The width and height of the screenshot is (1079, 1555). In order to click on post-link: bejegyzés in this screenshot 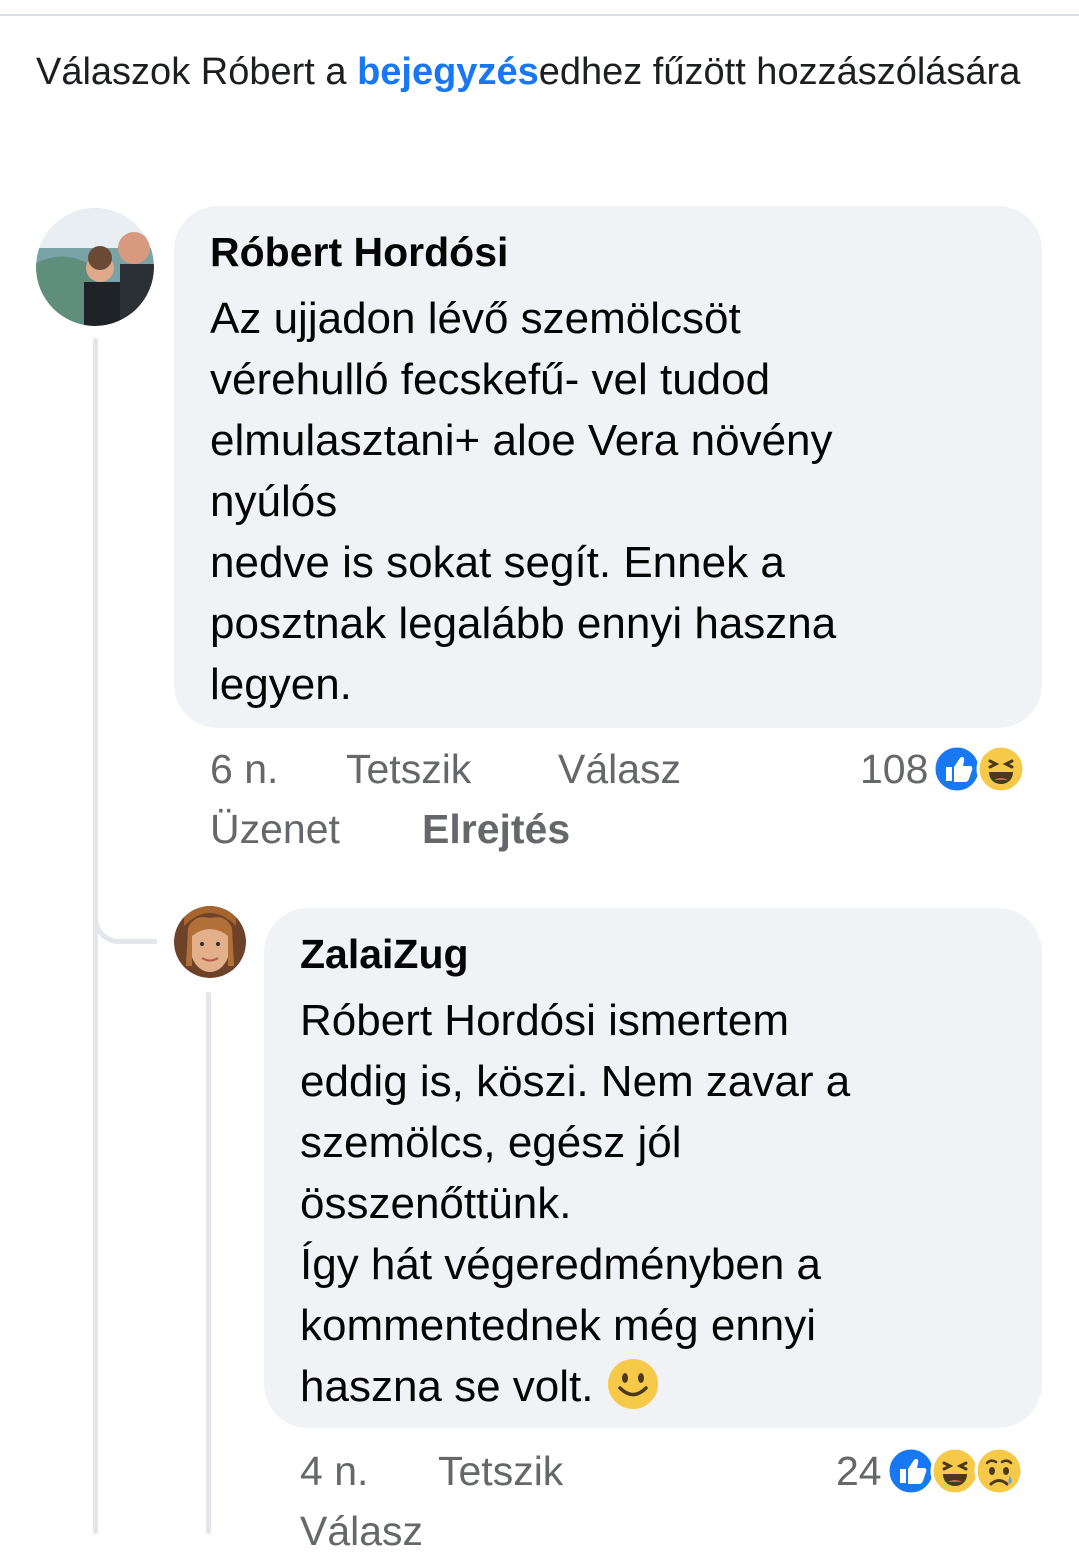, I will do `click(448, 72)`.